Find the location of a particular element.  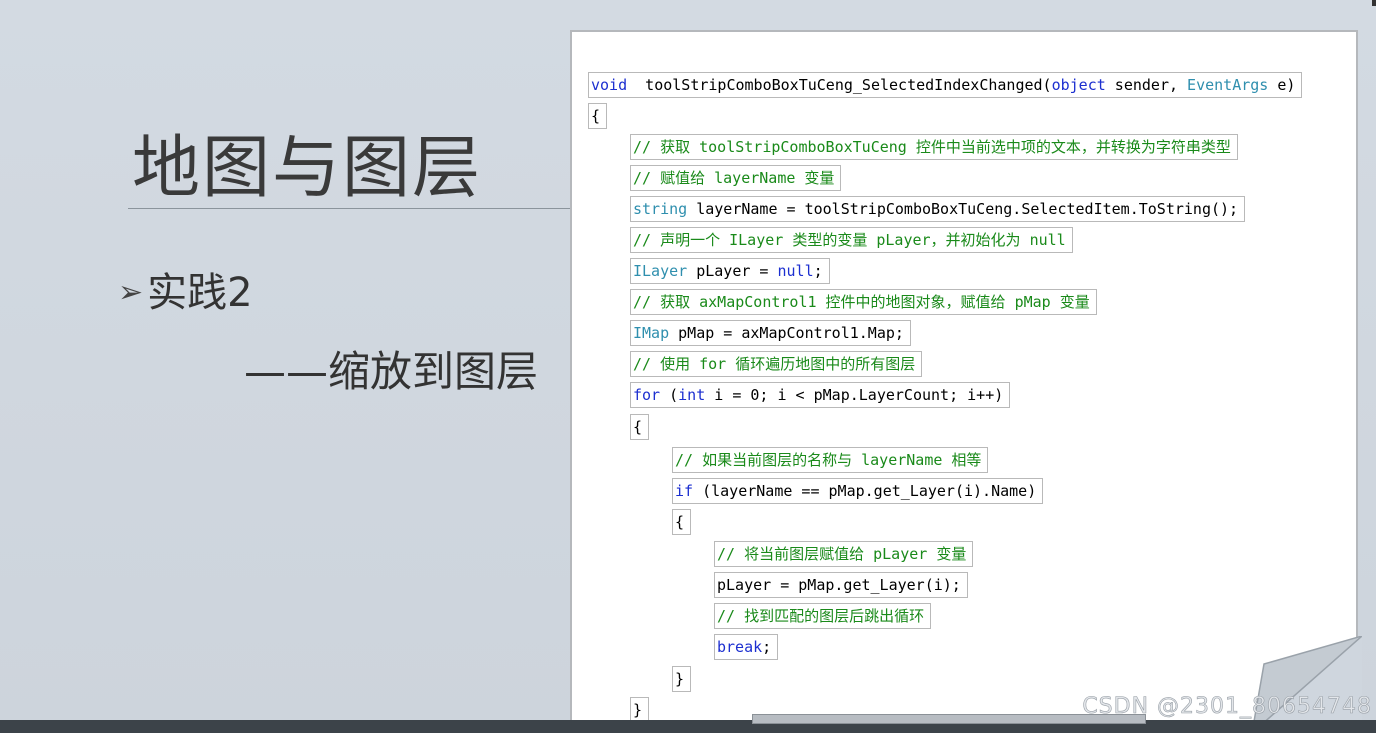

code-text: i = 0; i < pMap.LayerCount; i++) is located at coordinates (854, 395).